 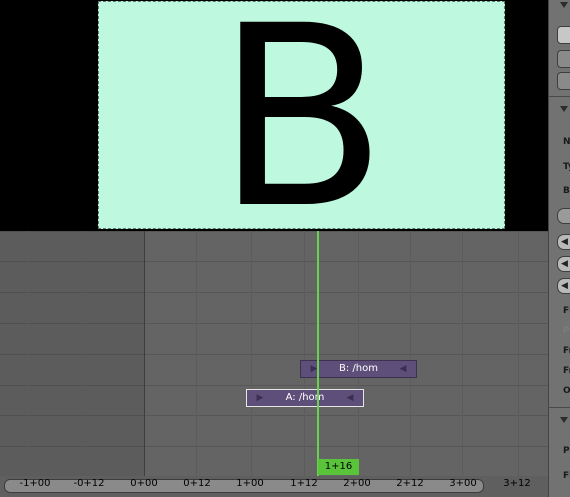 What do you see at coordinates (144, 483) in the screenshot?
I see `timeline-tick-label: 0+00` at bounding box center [144, 483].